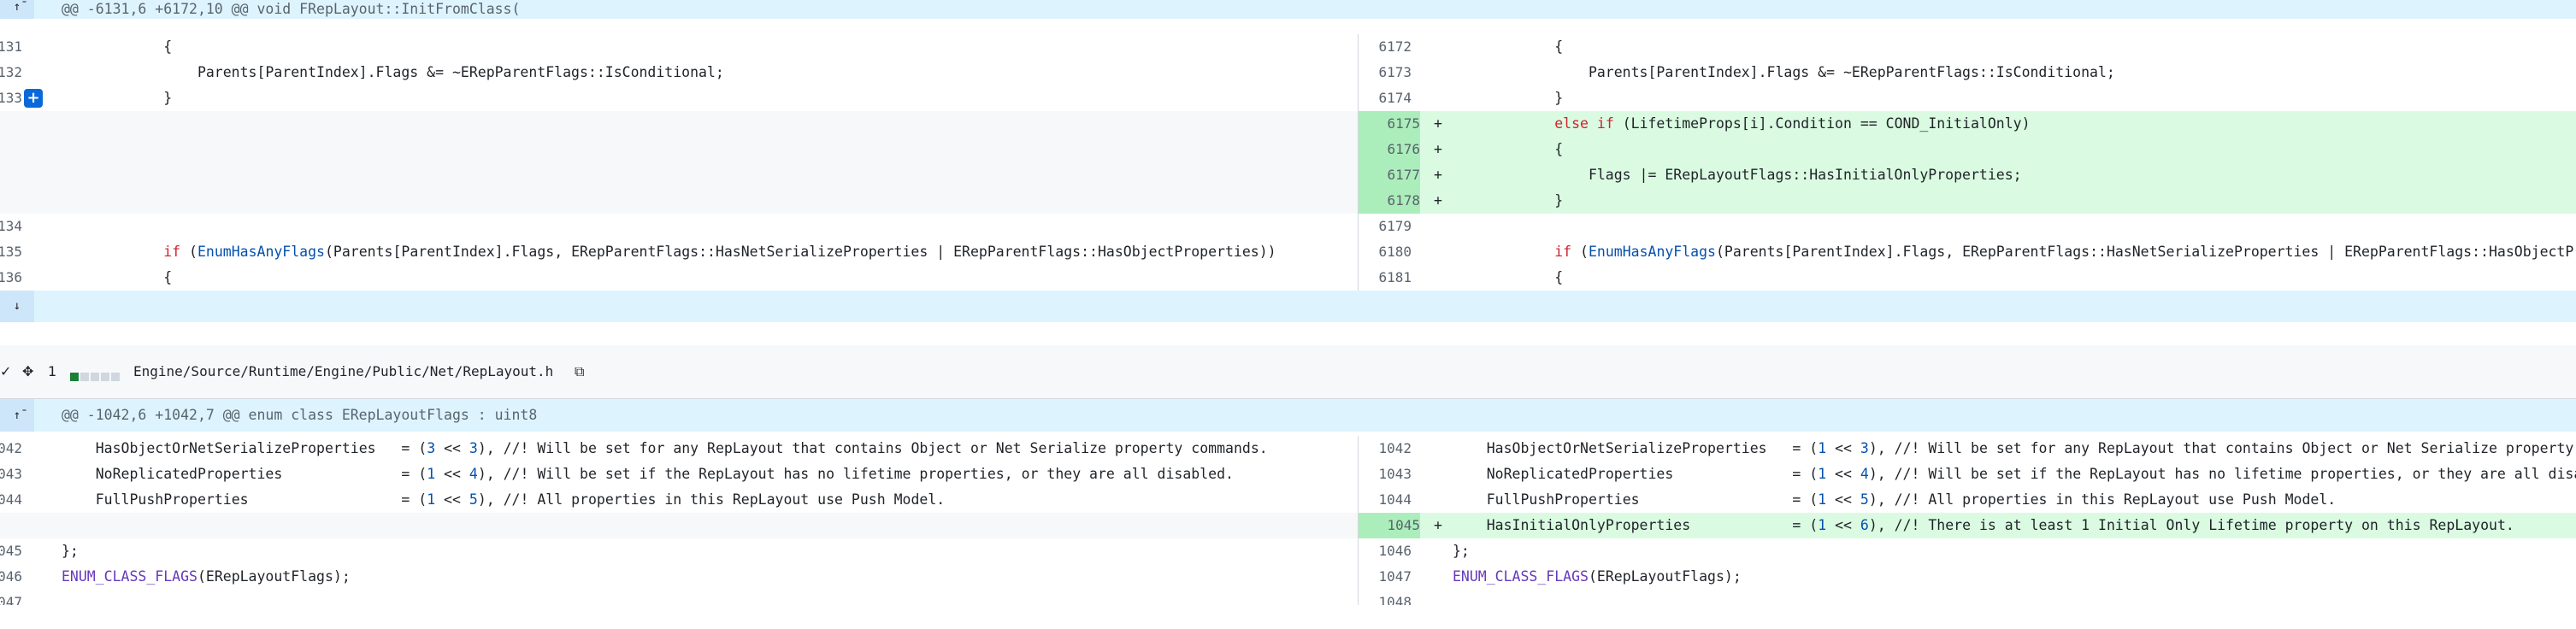  What do you see at coordinates (11, 278) in the screenshot?
I see `line-number: 136` at bounding box center [11, 278].